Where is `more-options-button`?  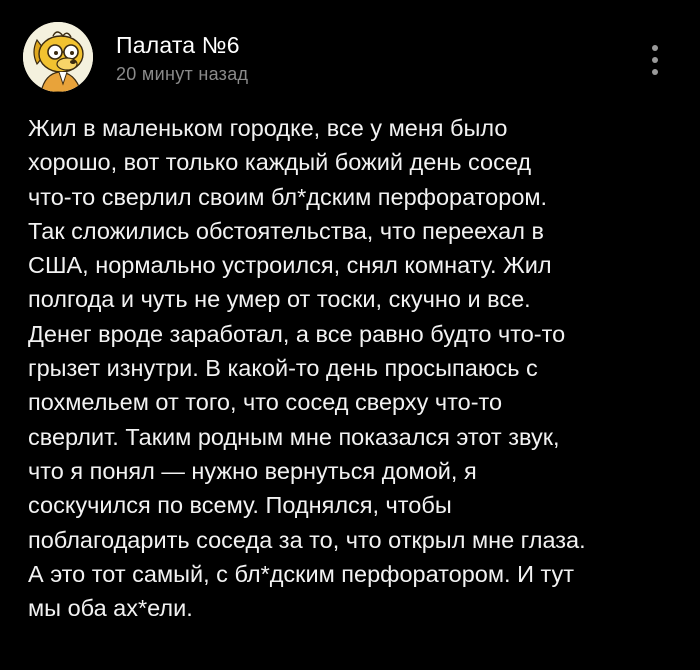
more-options-button is located at coordinates (655, 60).